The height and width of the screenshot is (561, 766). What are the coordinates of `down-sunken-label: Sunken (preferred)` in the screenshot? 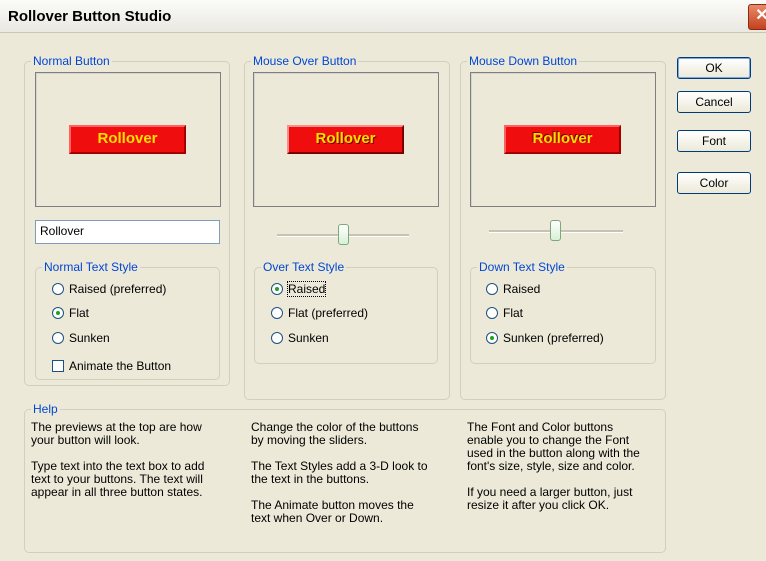 It's located at (553, 338).